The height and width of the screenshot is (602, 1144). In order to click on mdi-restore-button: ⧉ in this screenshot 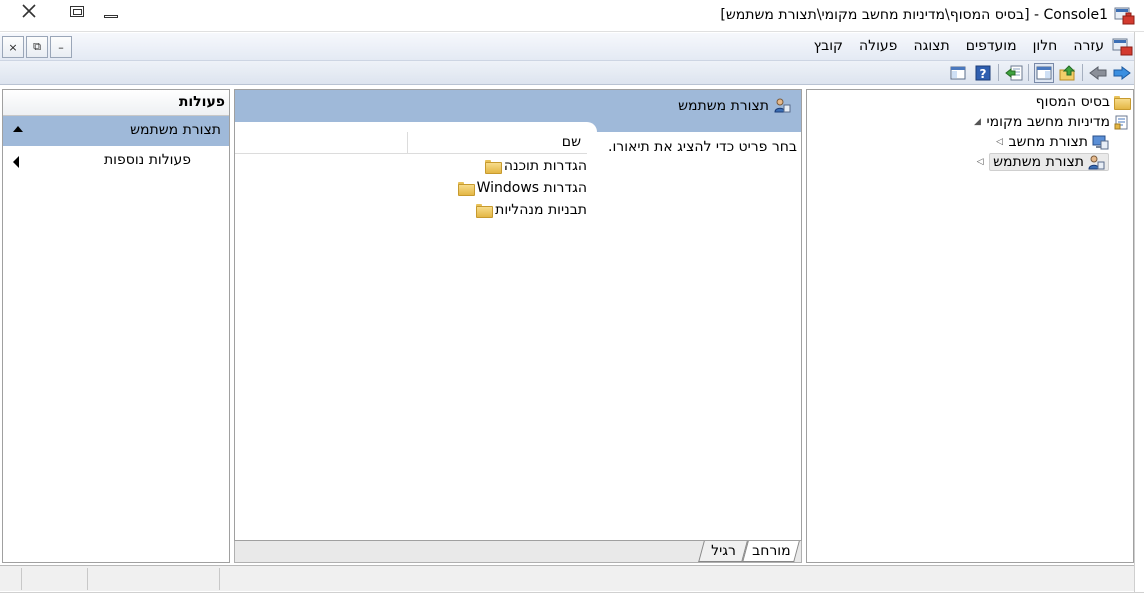, I will do `click(37, 47)`.